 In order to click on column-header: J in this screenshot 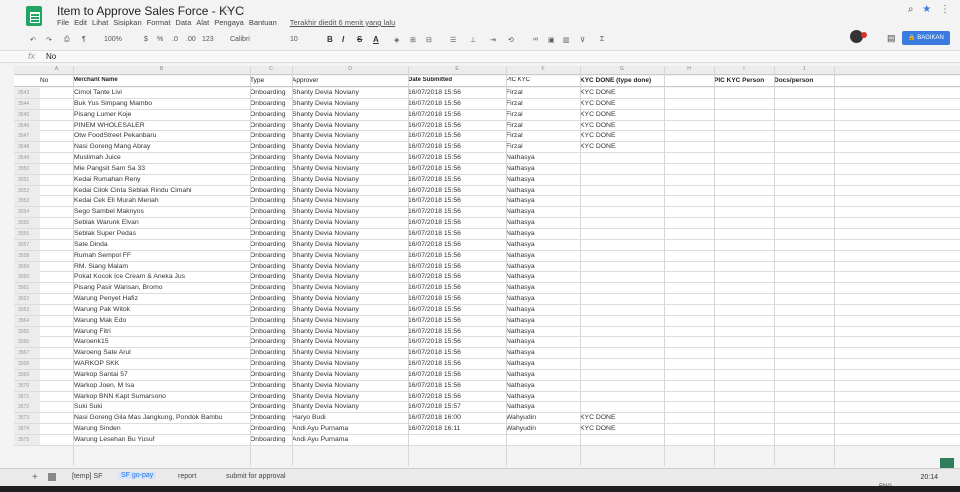, I will do `click(804, 69)`.